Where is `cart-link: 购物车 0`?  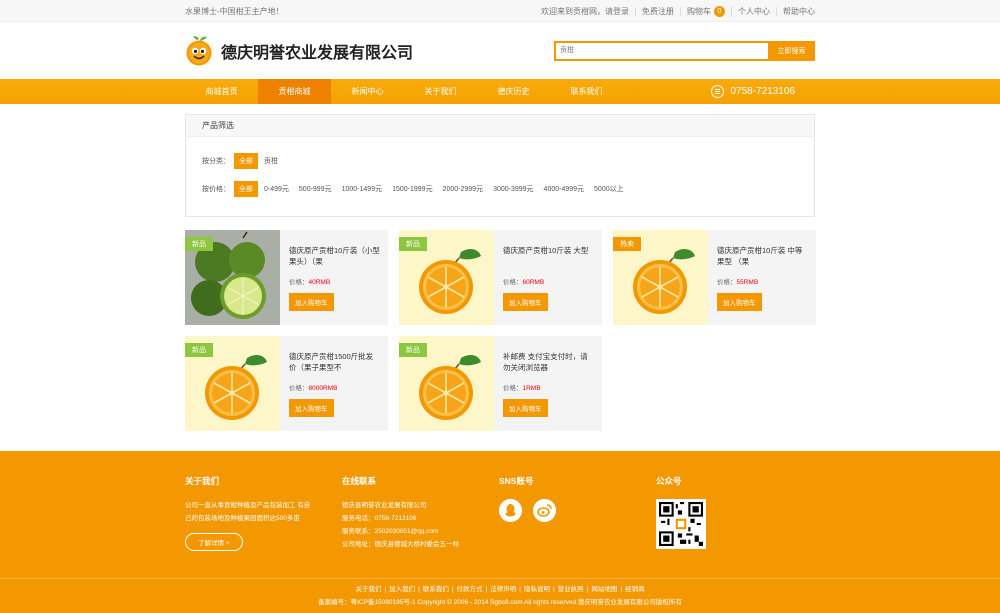 cart-link: 购物车 0 is located at coordinates (706, 11).